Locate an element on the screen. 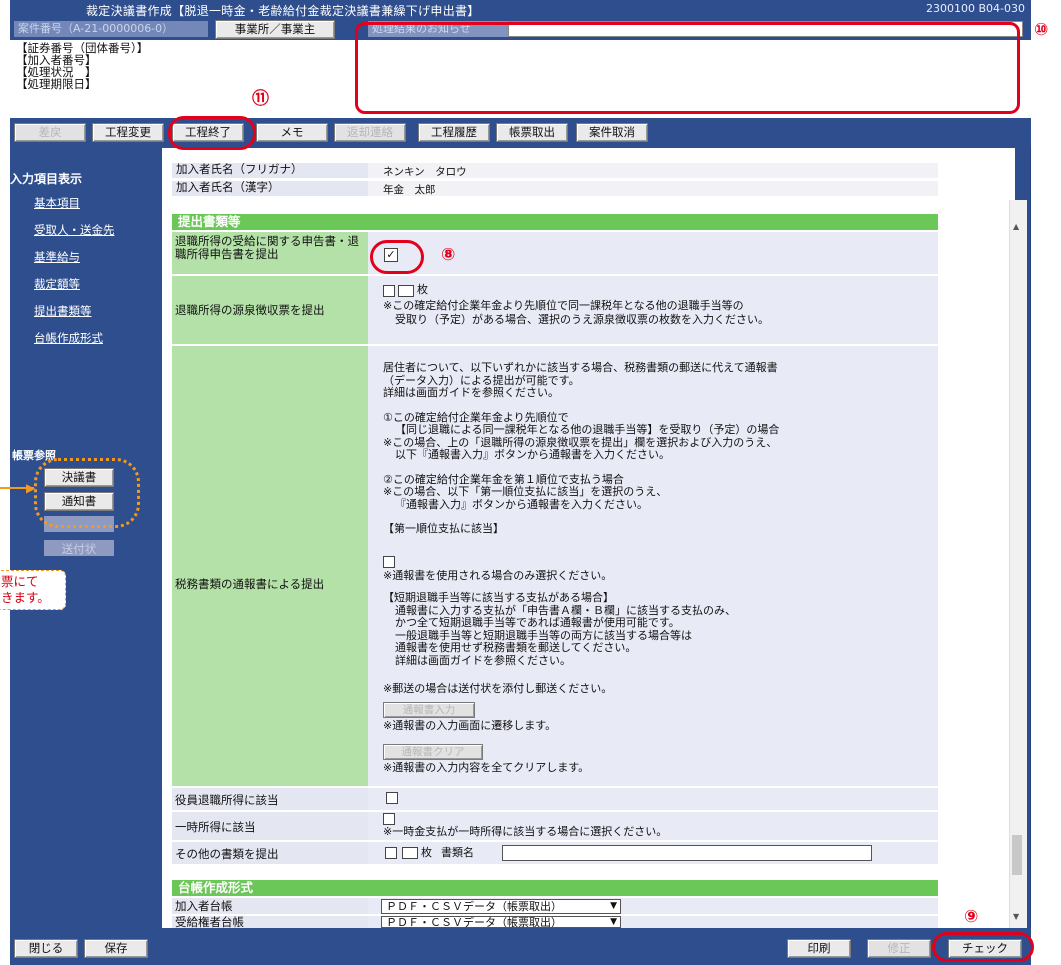 This screenshot has height=965, width=1061. temporary-income-checkbox is located at coordinates (389, 819).